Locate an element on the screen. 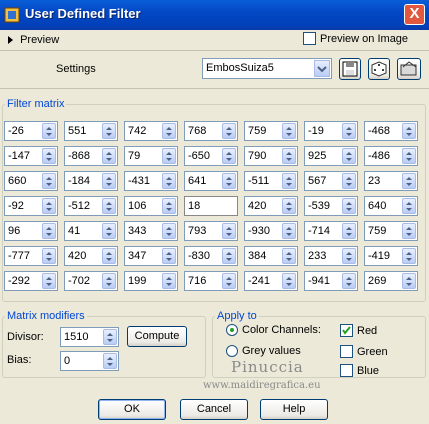 This screenshot has height=424, width=429. matrix-cell: 660 is located at coordinates (31, 181).